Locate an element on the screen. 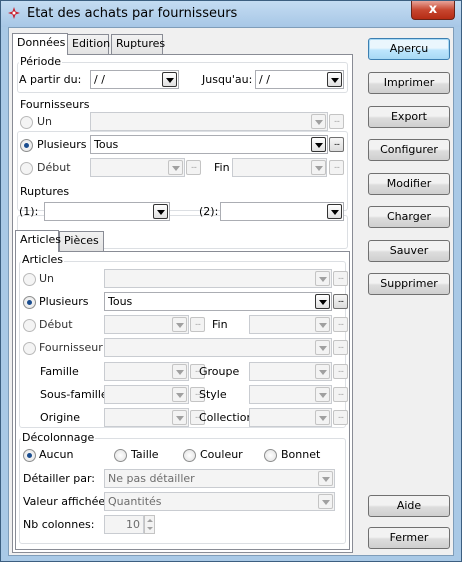 The height and width of the screenshot is (562, 462). origine-dropdown is located at coordinates (179, 417).